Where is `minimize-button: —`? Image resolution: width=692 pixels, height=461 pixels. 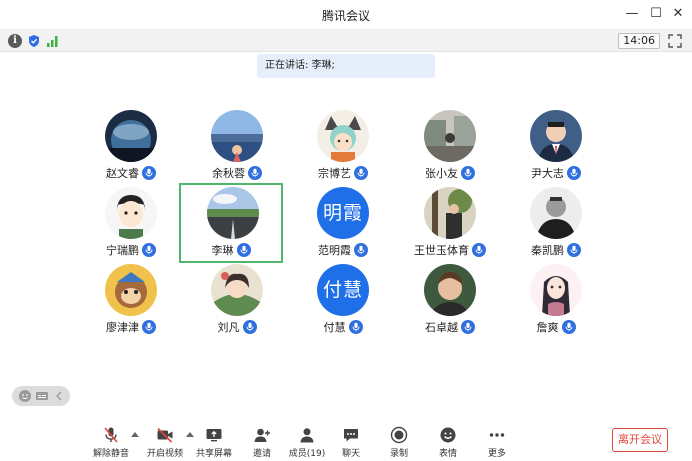 minimize-button: — is located at coordinates (632, 14).